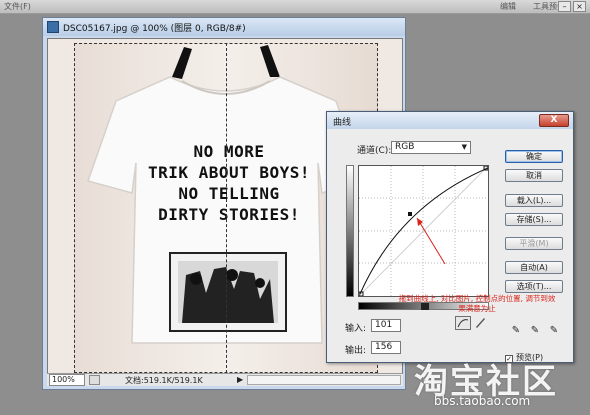 The width and height of the screenshot is (590, 415). Describe the element at coordinates (374, 151) in the screenshot. I see `channel-label: 通道(C):` at that location.